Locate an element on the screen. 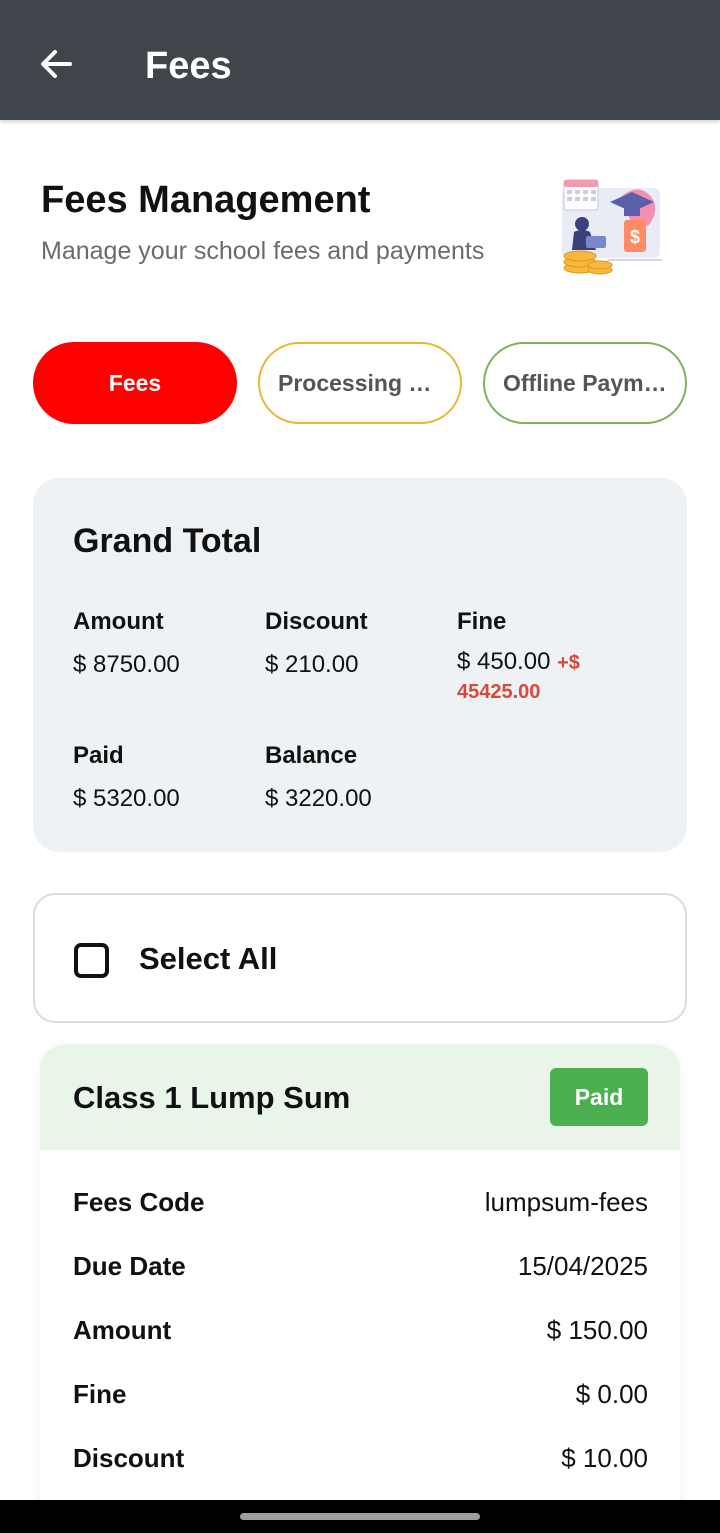 The height and width of the screenshot is (1533, 720). balance-stat: Balance $ 3220.00 is located at coordinates (318, 778).